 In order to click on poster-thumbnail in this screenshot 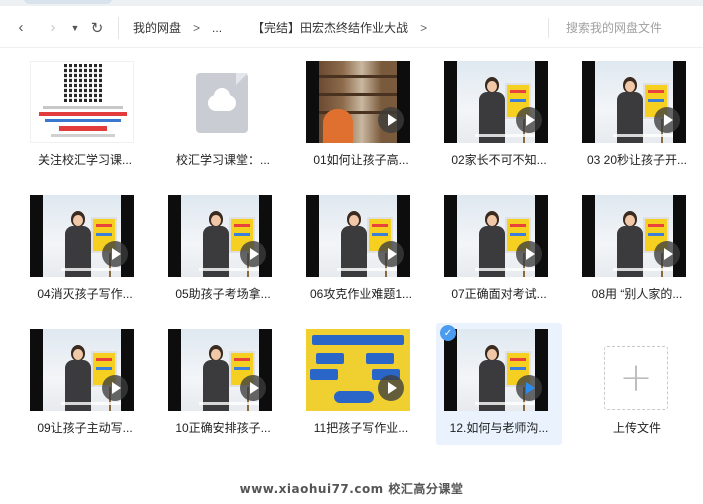, I will do `click(82, 102)`.